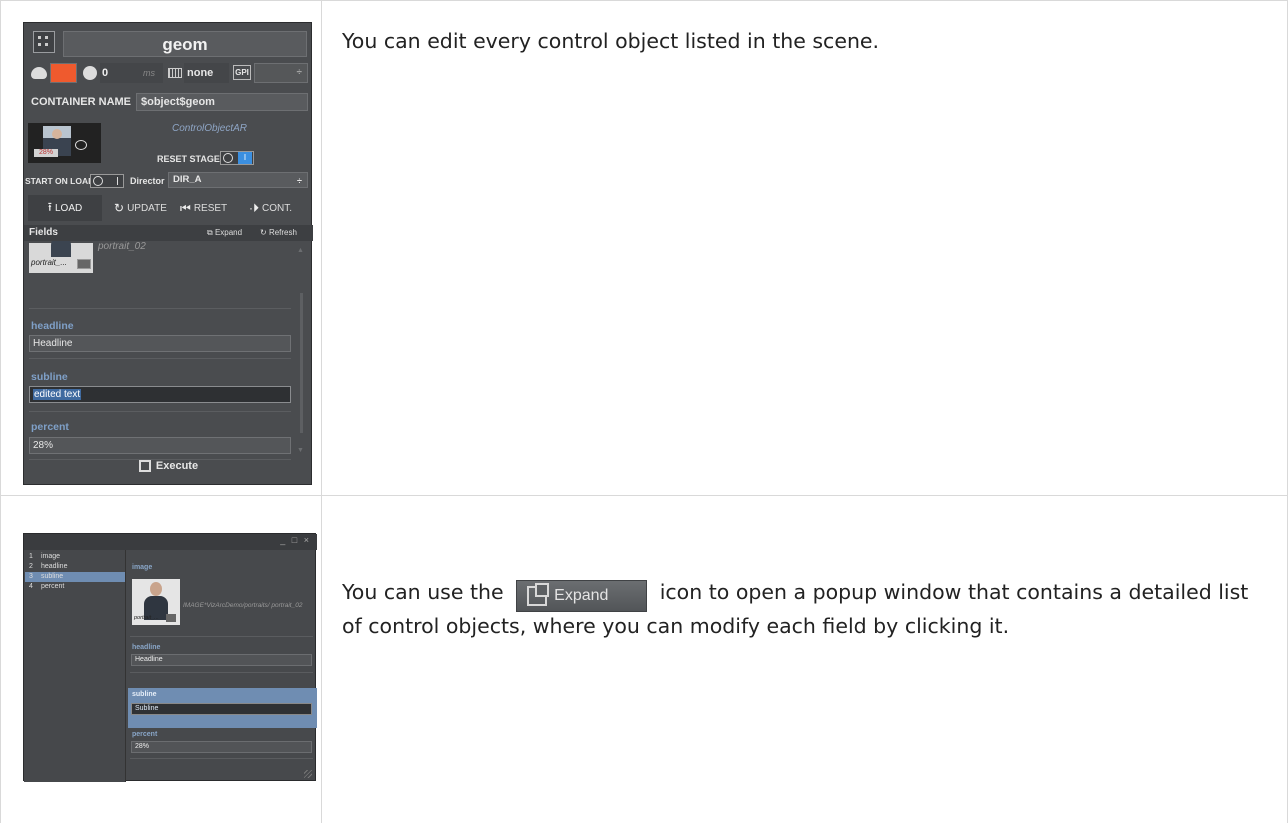 This screenshot has width=1288, height=823. I want to click on reset-stage-toggle: I, so click(237, 158).